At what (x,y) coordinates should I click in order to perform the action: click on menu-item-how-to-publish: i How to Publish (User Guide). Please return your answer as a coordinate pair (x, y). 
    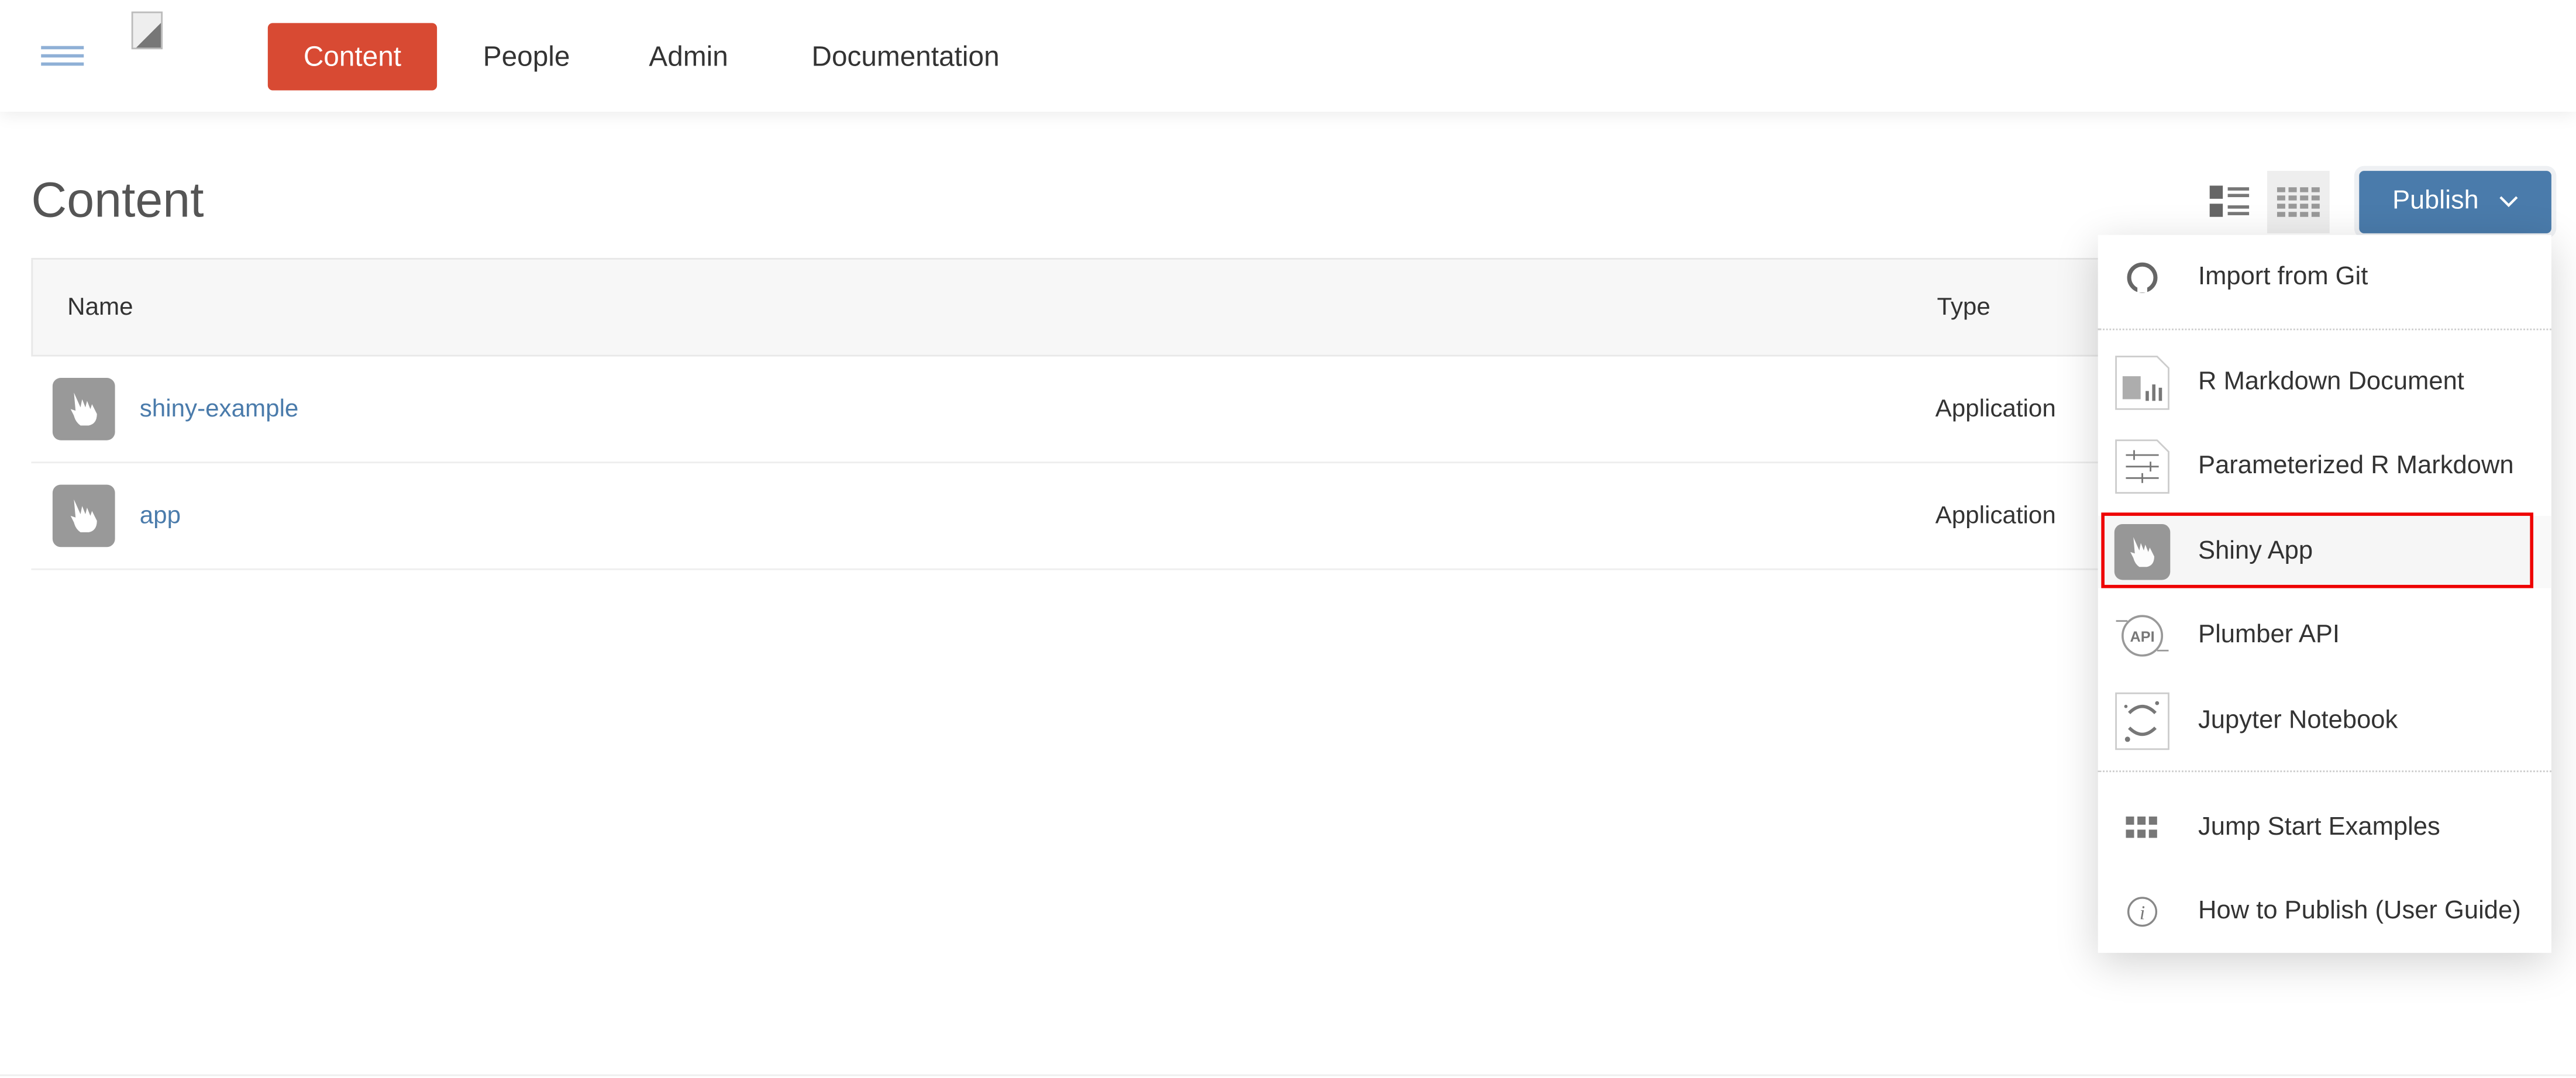
    Looking at the image, I should click on (2324, 912).